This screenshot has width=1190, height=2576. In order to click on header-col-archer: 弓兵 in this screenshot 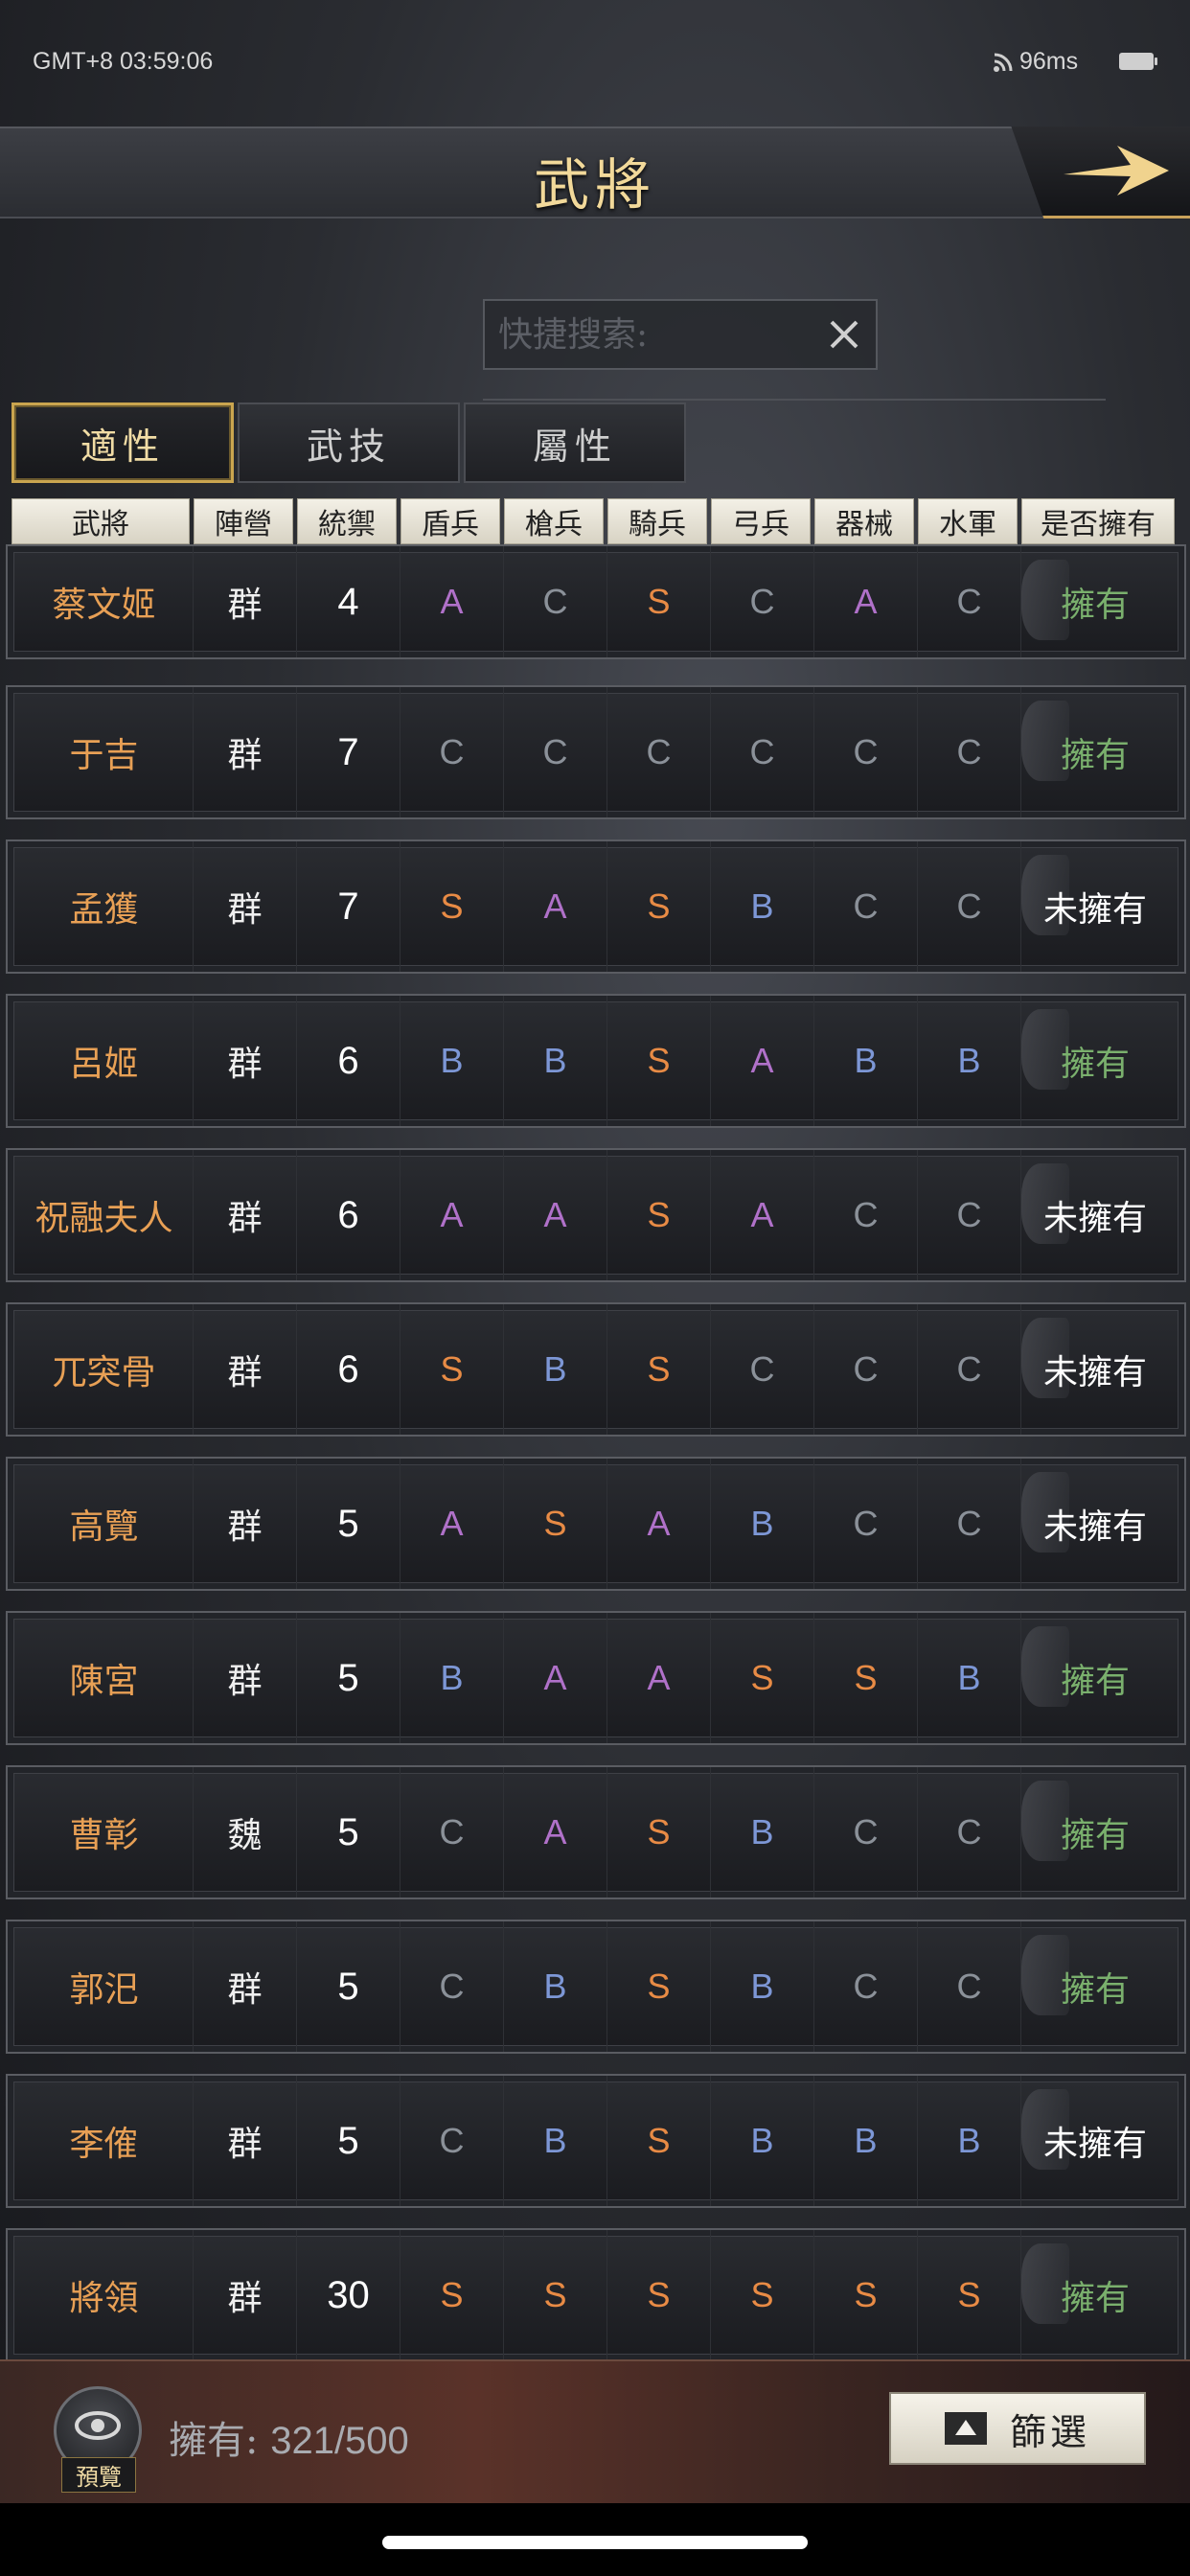, I will do `click(761, 521)`.